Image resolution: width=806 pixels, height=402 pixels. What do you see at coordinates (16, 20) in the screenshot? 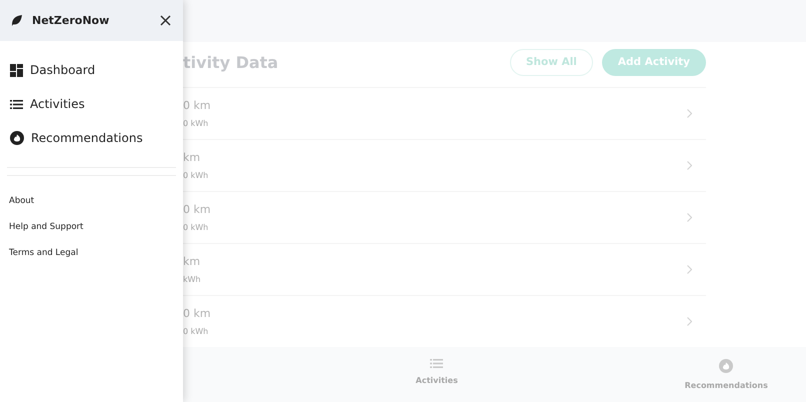
I see `leaf-icon` at bounding box center [16, 20].